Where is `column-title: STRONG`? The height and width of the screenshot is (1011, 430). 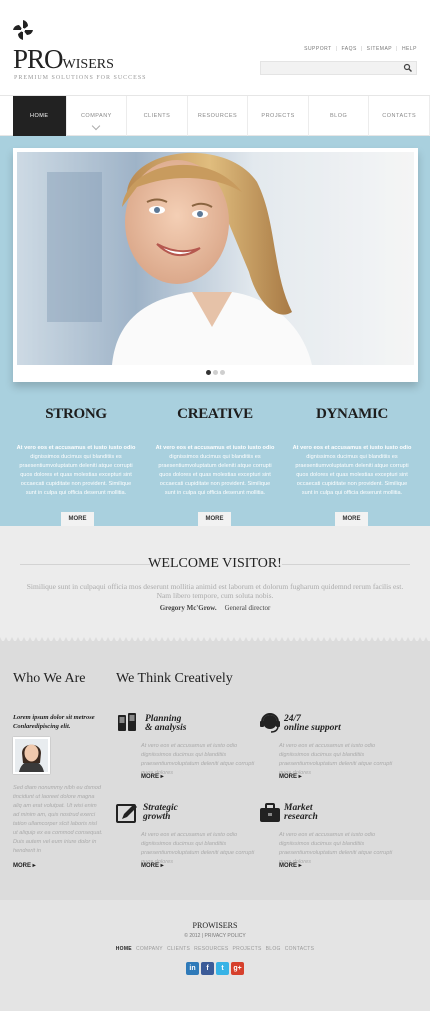 column-title: STRONG is located at coordinates (76, 414).